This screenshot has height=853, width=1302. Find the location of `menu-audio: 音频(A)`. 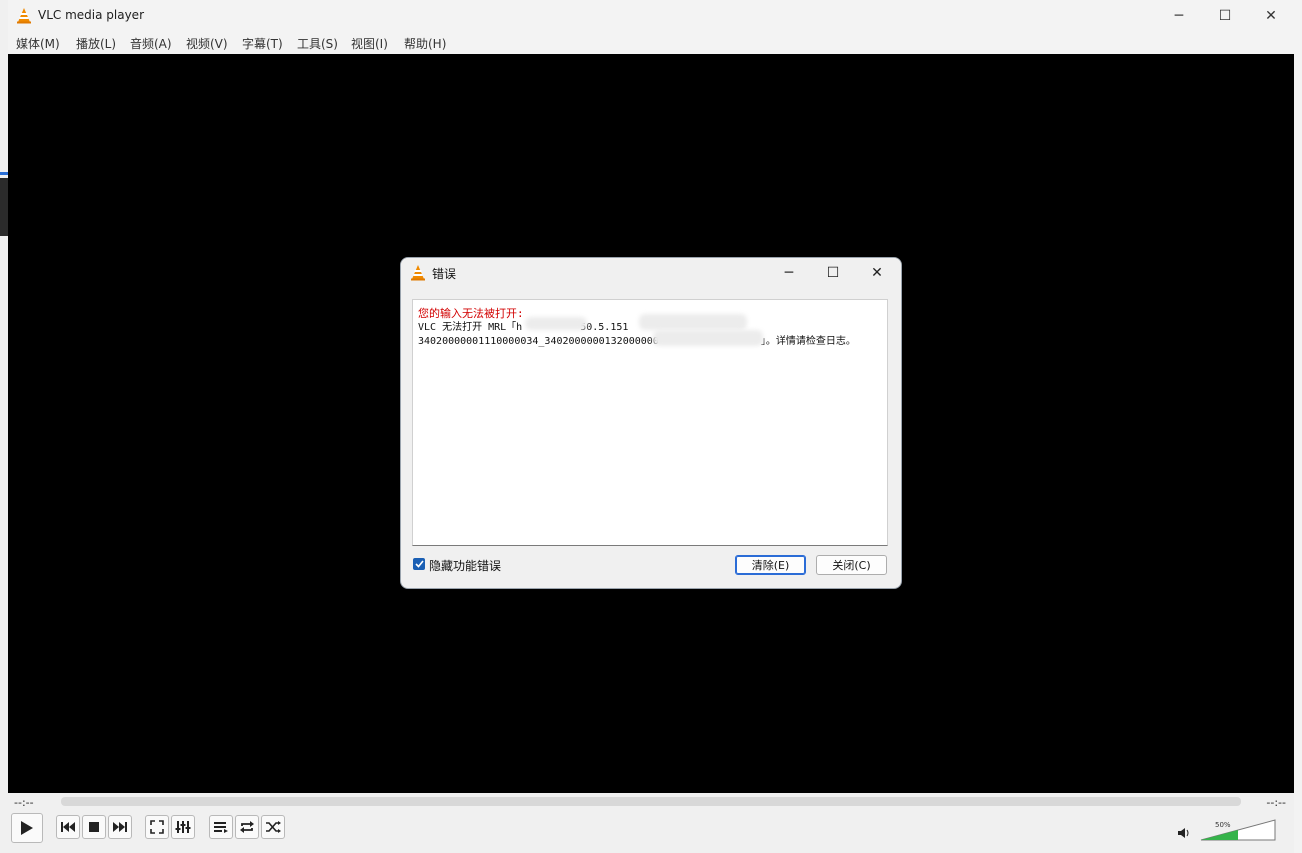

menu-audio: 音频(A) is located at coordinates (151, 43).